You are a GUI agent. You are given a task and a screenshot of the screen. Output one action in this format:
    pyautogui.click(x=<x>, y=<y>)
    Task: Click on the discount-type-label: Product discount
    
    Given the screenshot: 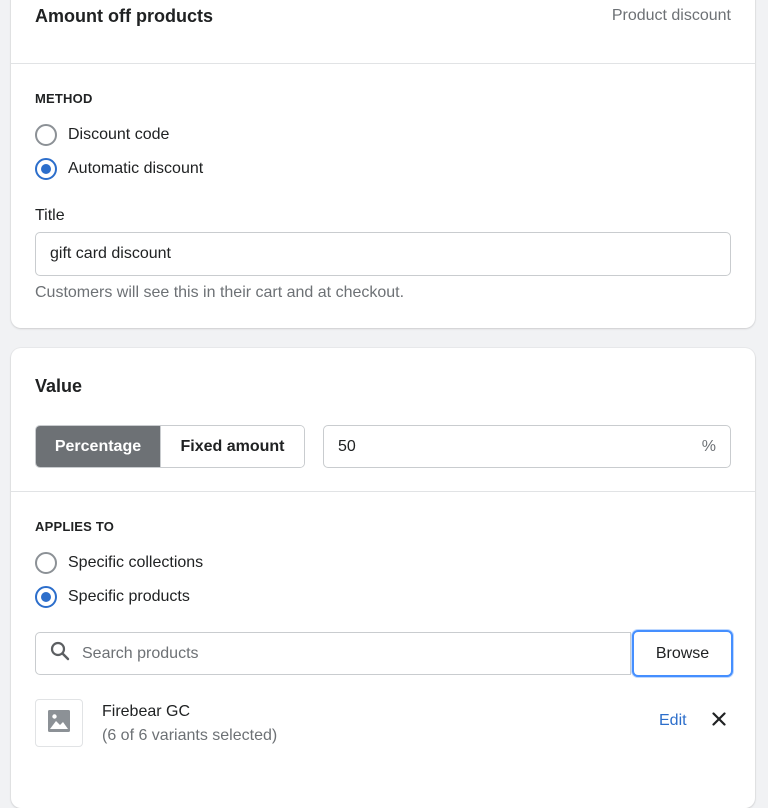 What is the action you would take?
    pyautogui.click(x=671, y=15)
    